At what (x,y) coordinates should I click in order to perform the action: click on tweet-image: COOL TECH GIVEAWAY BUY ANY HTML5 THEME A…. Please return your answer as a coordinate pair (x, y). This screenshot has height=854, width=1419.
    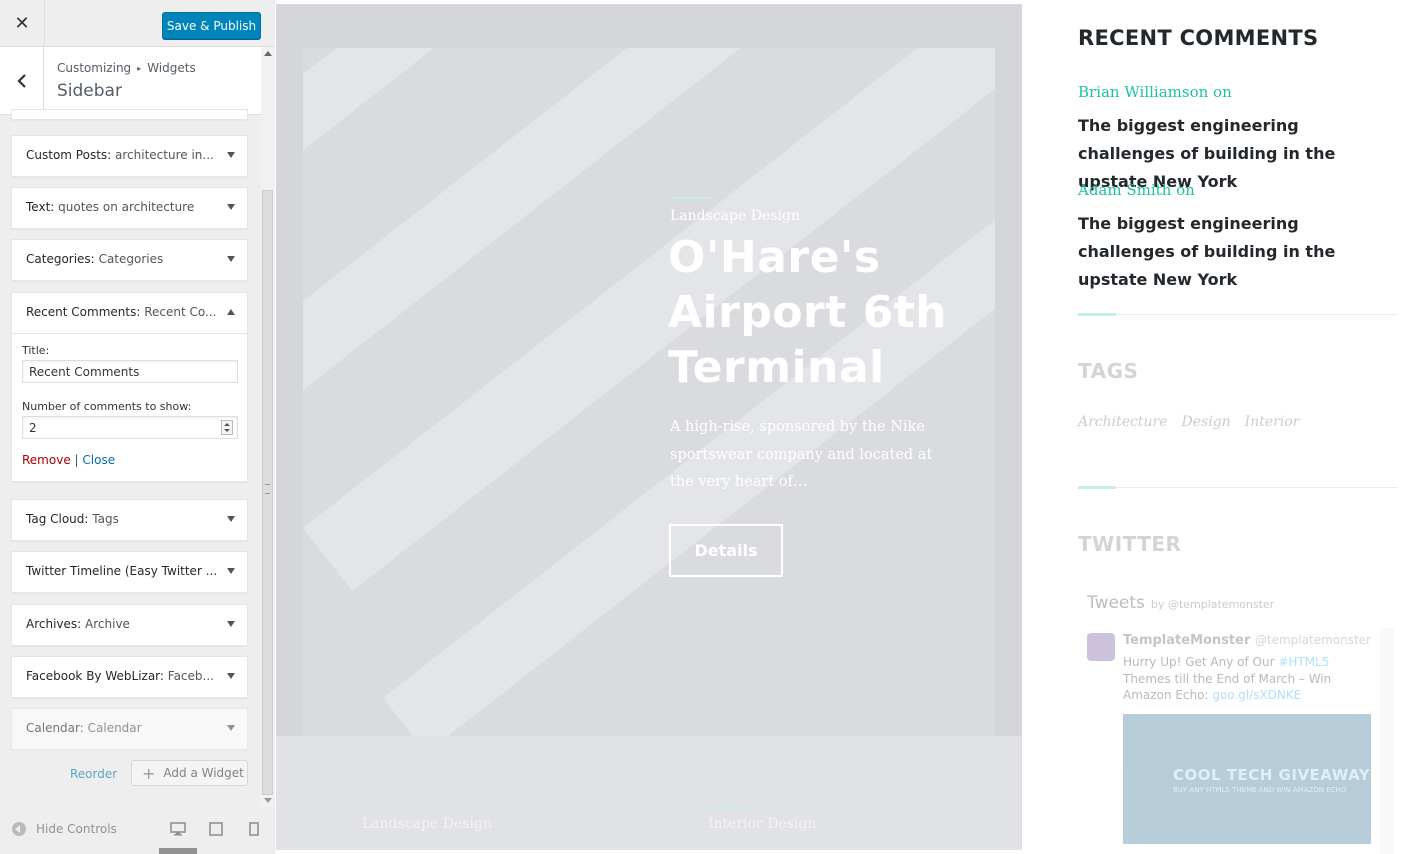
    Looking at the image, I should click on (1247, 779).